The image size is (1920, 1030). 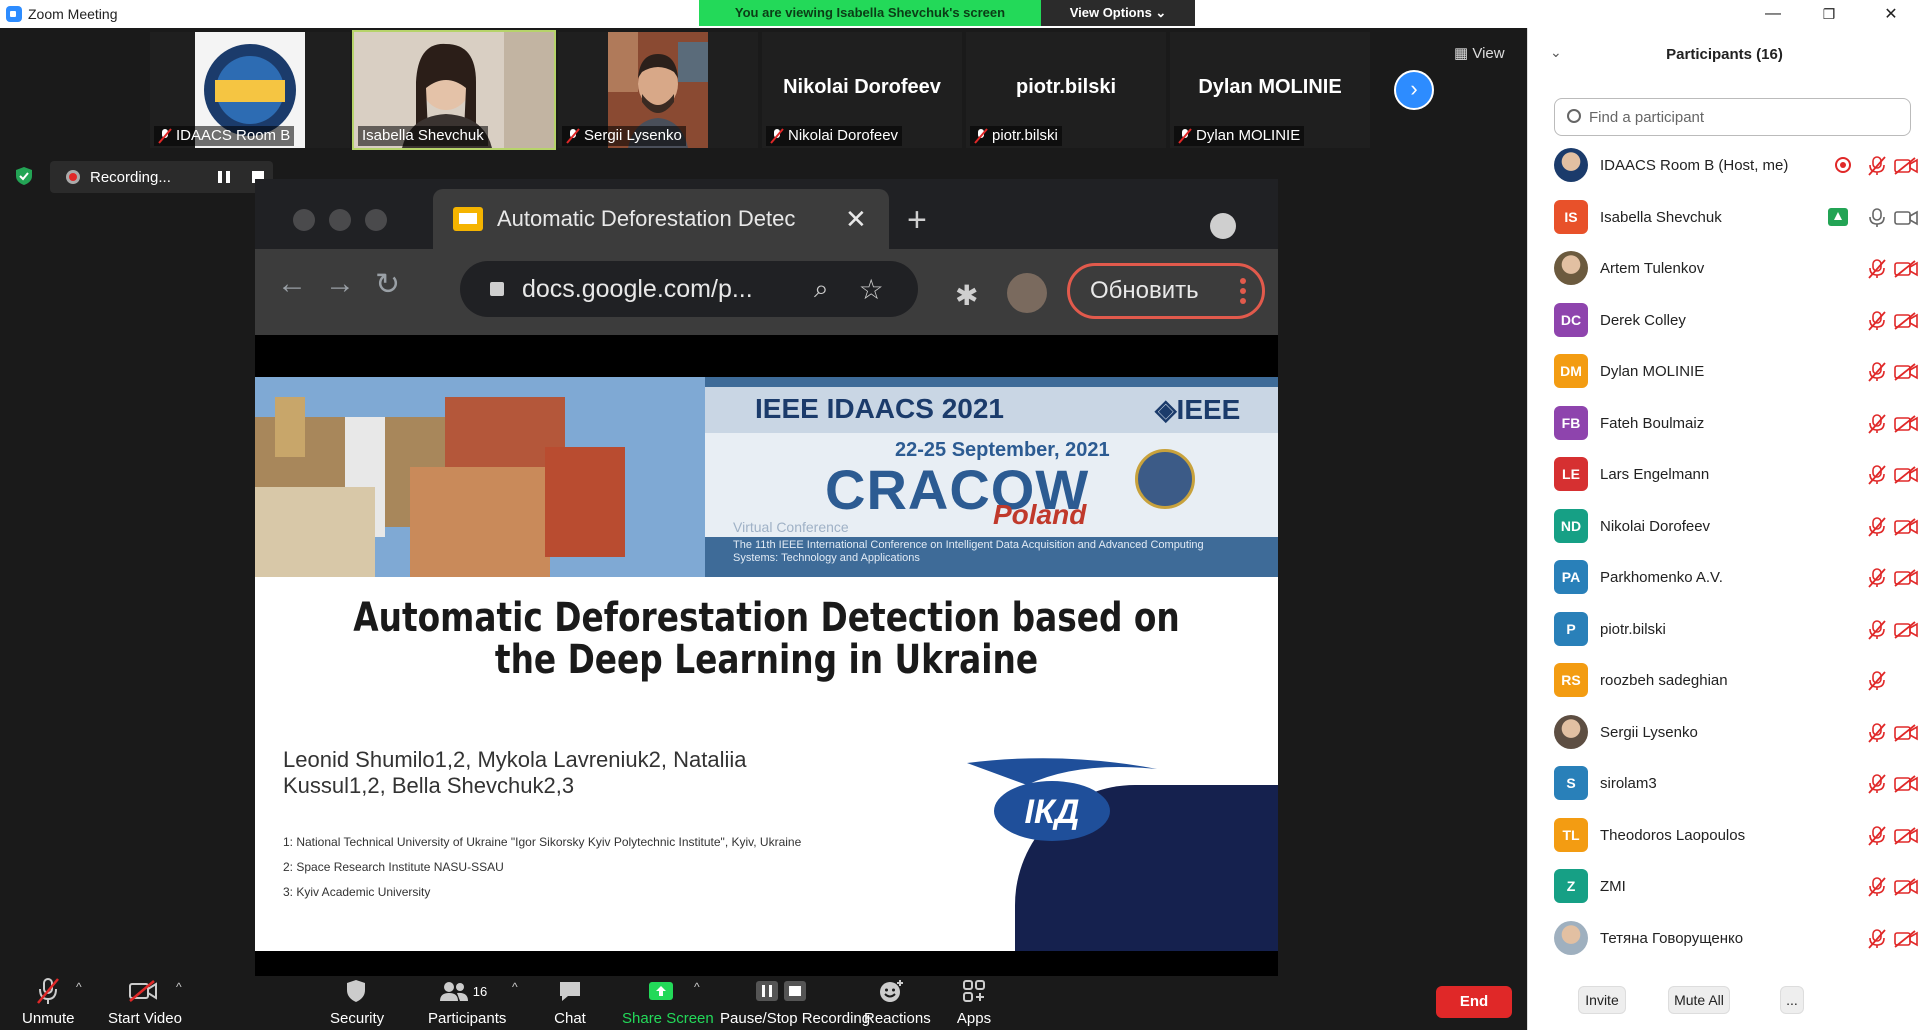 I want to click on participants-caret-icon: ^, so click(x=515, y=987).